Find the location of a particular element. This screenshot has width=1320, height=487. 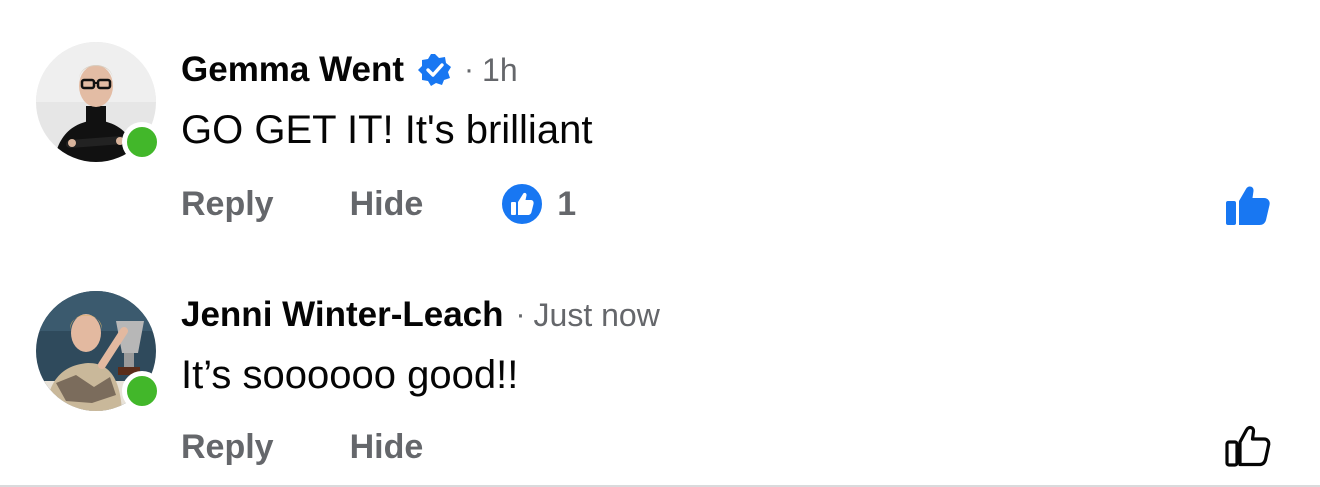

thumbs-up-outline-icon is located at coordinates (1248, 446).